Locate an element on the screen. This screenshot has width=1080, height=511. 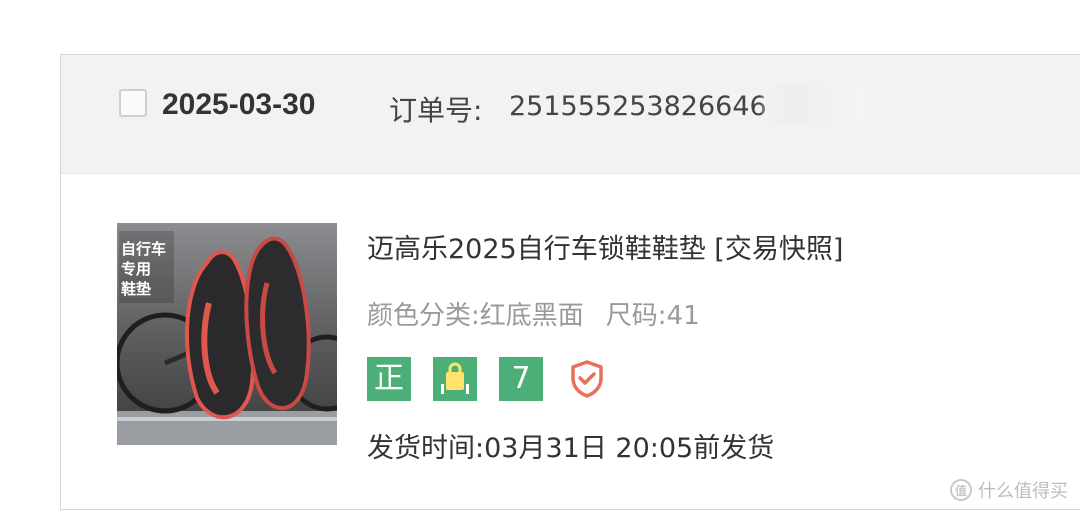
ship-label: 发货时间: is located at coordinates (426, 448).